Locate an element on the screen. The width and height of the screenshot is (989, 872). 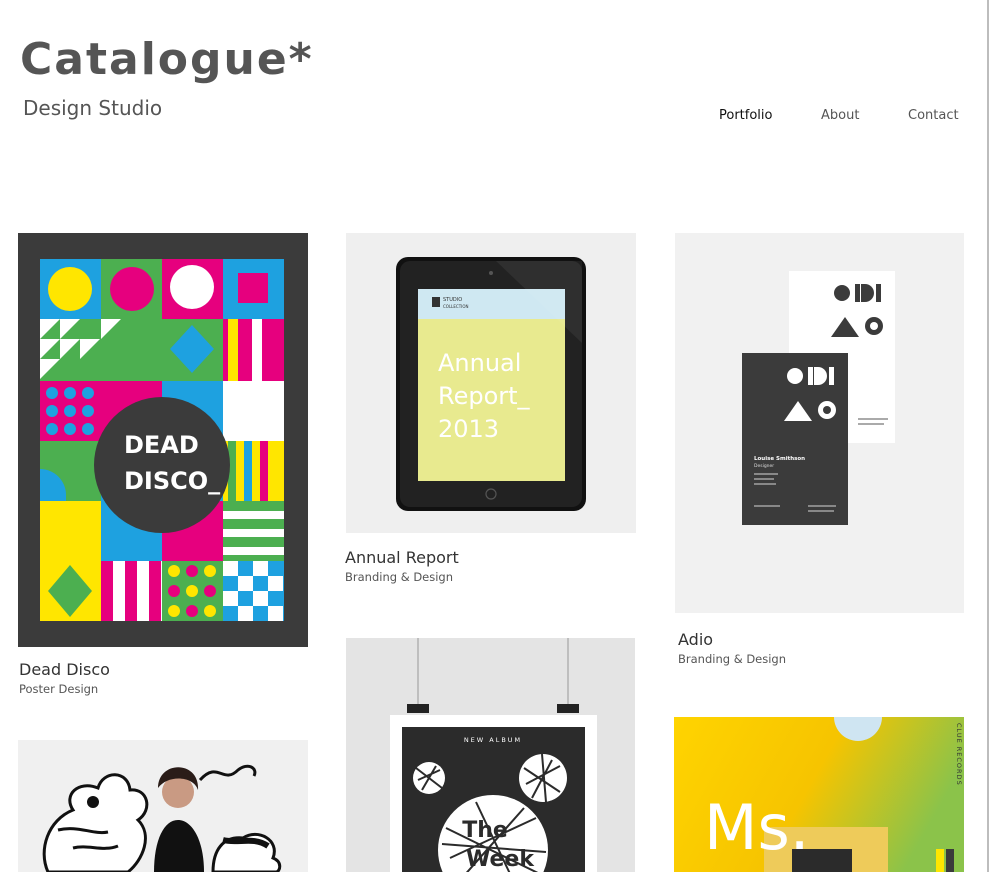
annual-report-tablet-art: STUDIO COLLECTION Annual Report_ 2013 is located at coordinates (491, 384).